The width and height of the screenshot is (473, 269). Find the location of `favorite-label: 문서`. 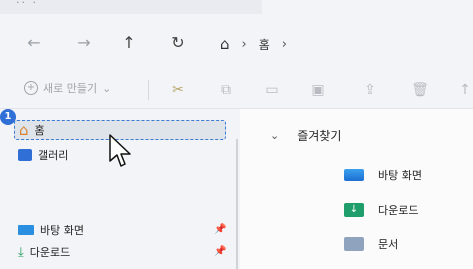

favorite-label: 문서 is located at coordinates (388, 244).